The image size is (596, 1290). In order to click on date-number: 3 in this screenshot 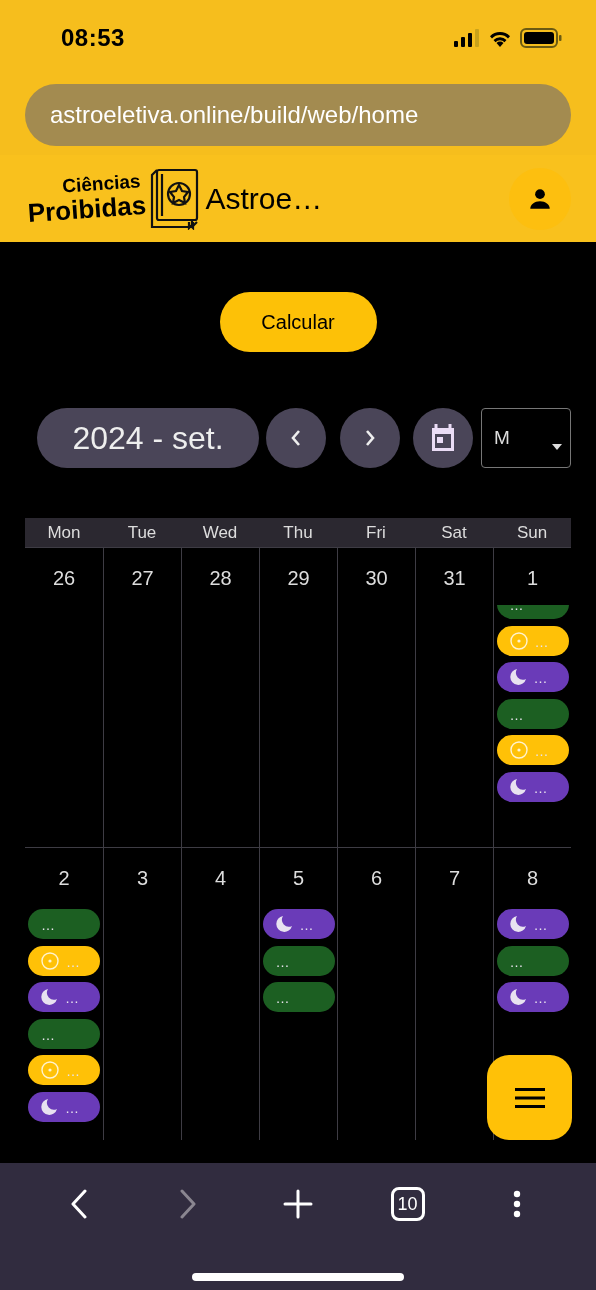, I will do `click(142, 878)`.